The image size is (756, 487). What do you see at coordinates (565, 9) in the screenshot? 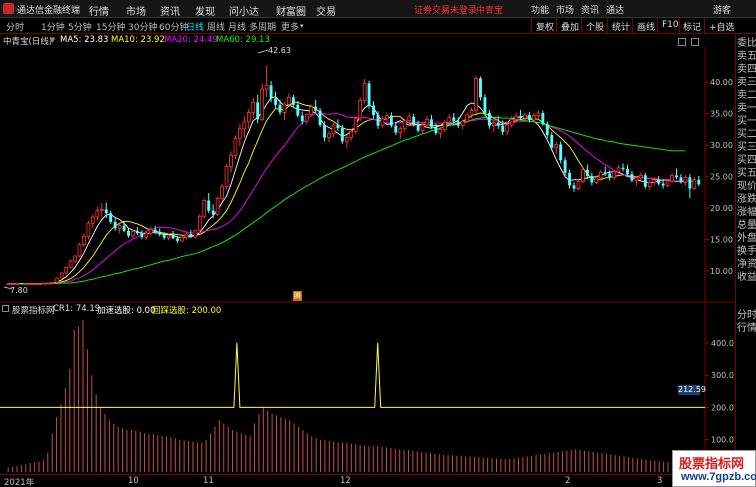
I see `menu-market-right: 市场` at bounding box center [565, 9].